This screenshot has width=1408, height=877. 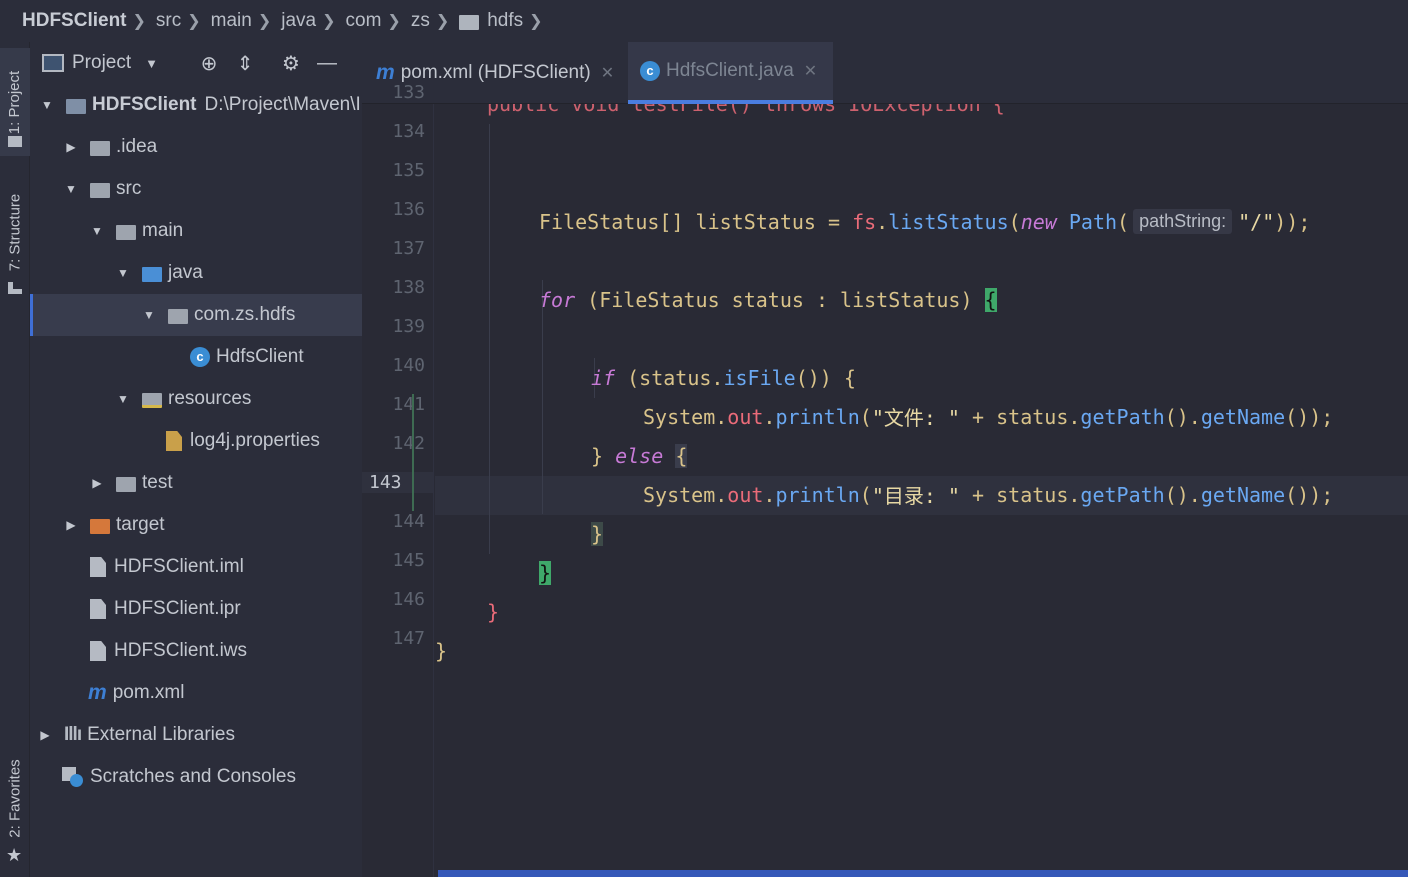 I want to click on matched-brace: }, so click(x=545, y=572).